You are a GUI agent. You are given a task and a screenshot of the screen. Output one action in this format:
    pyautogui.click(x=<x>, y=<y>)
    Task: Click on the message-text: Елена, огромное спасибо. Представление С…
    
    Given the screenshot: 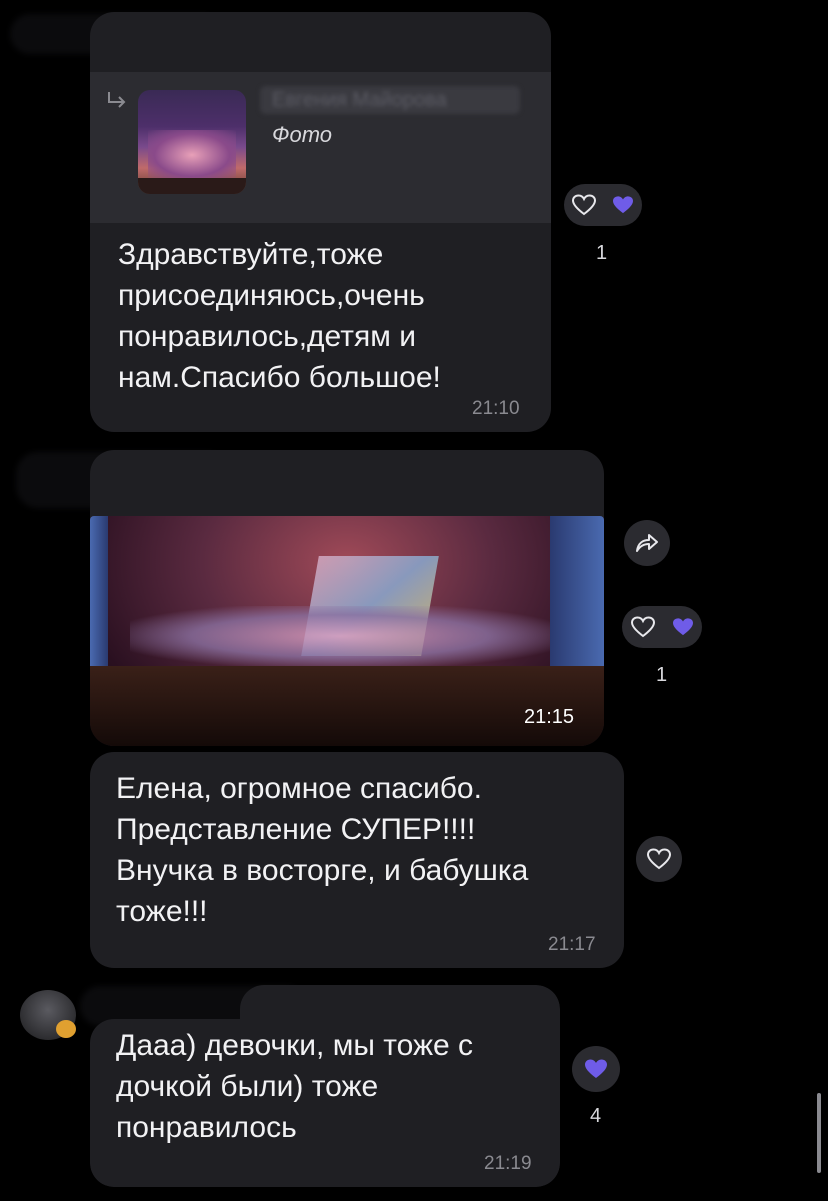 What is the action you would take?
    pyautogui.click(x=322, y=850)
    